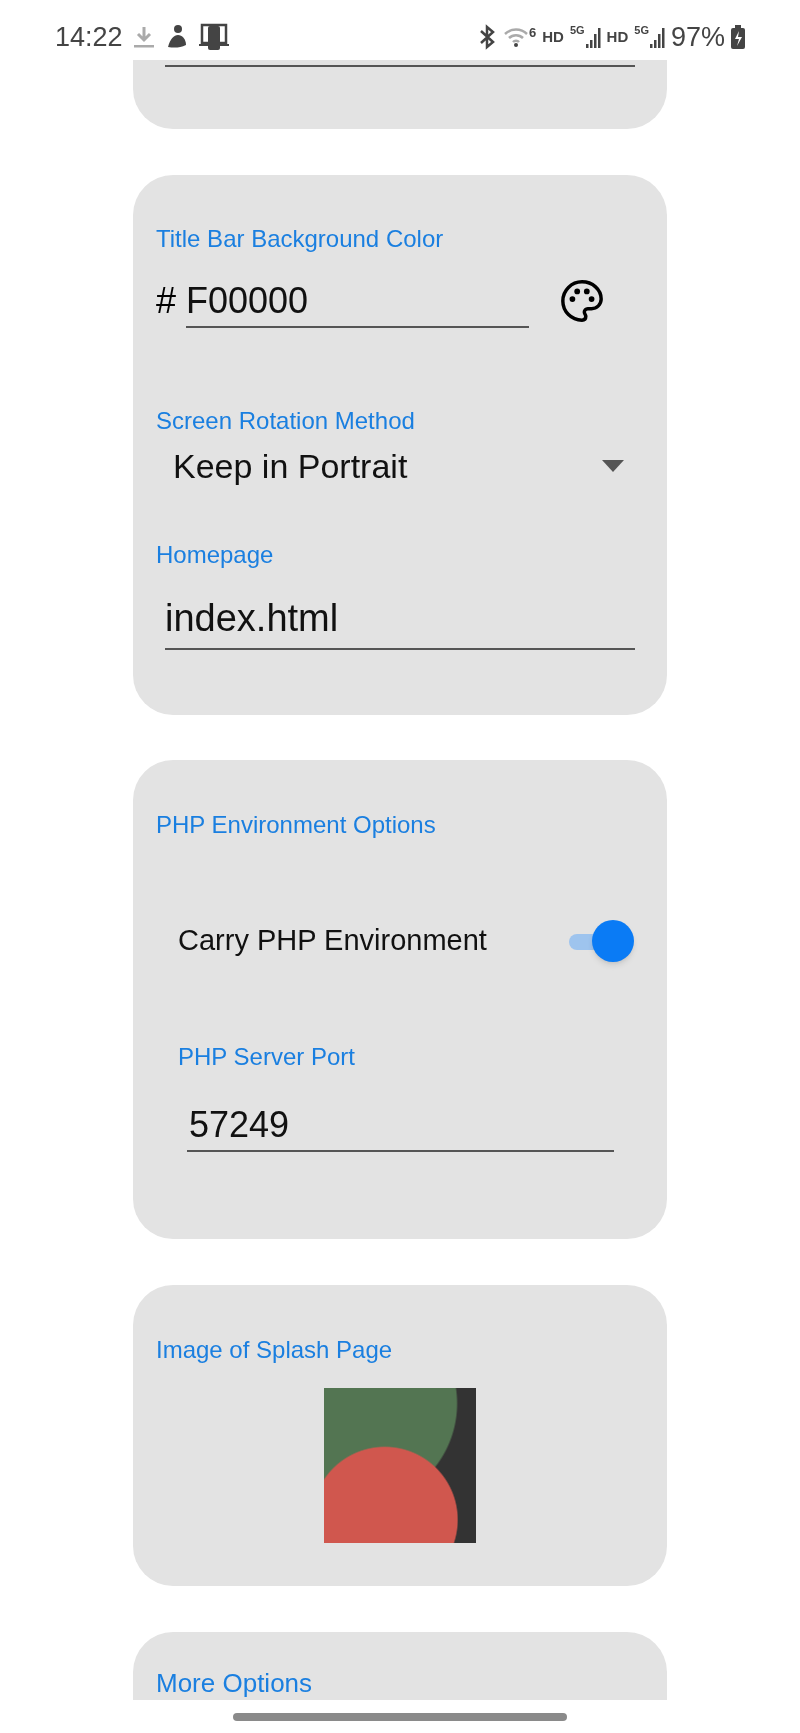 The image size is (800, 1733). What do you see at coordinates (400, 1465) in the screenshot?
I see `photo-placeholder` at bounding box center [400, 1465].